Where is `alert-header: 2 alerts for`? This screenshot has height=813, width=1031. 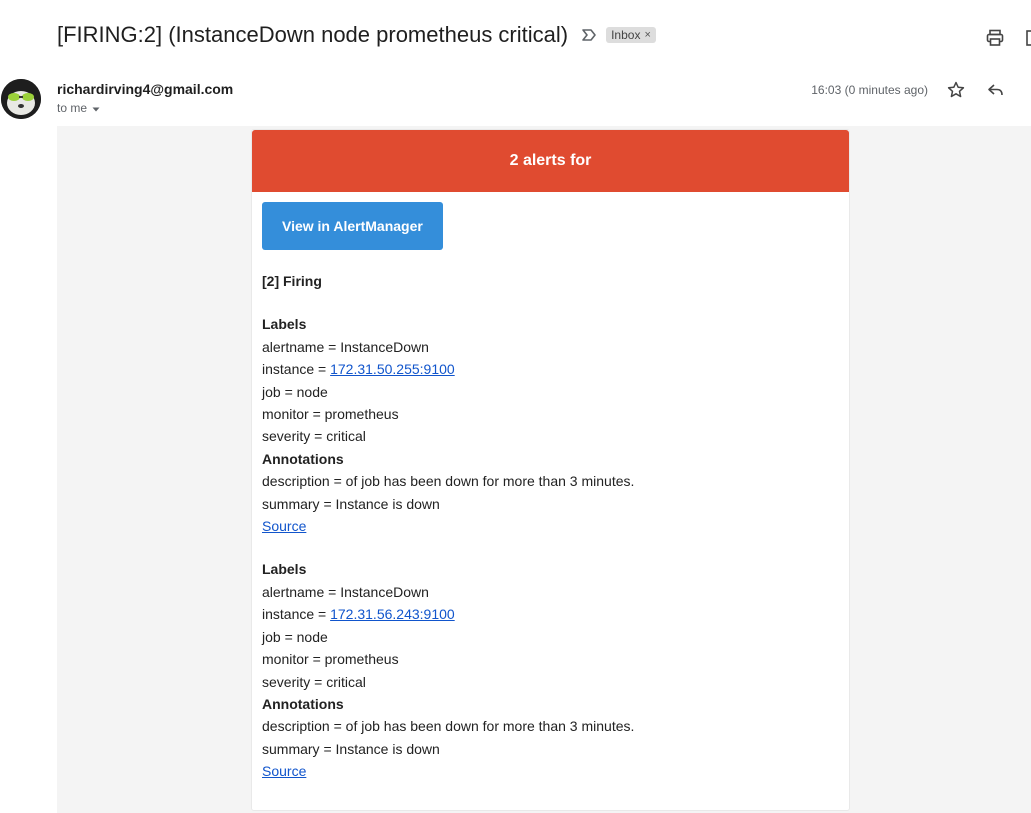 alert-header: 2 alerts for is located at coordinates (550, 161).